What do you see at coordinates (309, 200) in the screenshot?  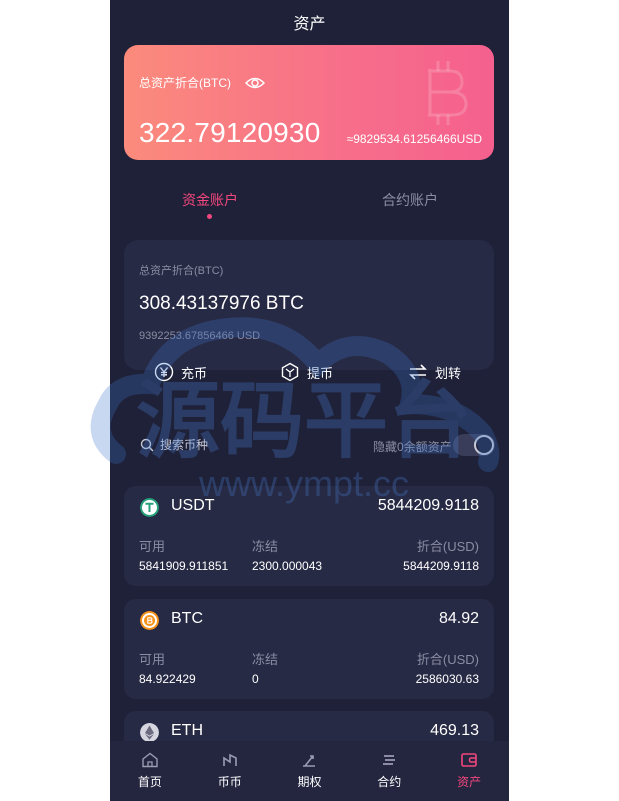 I see `account-tabs: 资金账户 合约账户` at bounding box center [309, 200].